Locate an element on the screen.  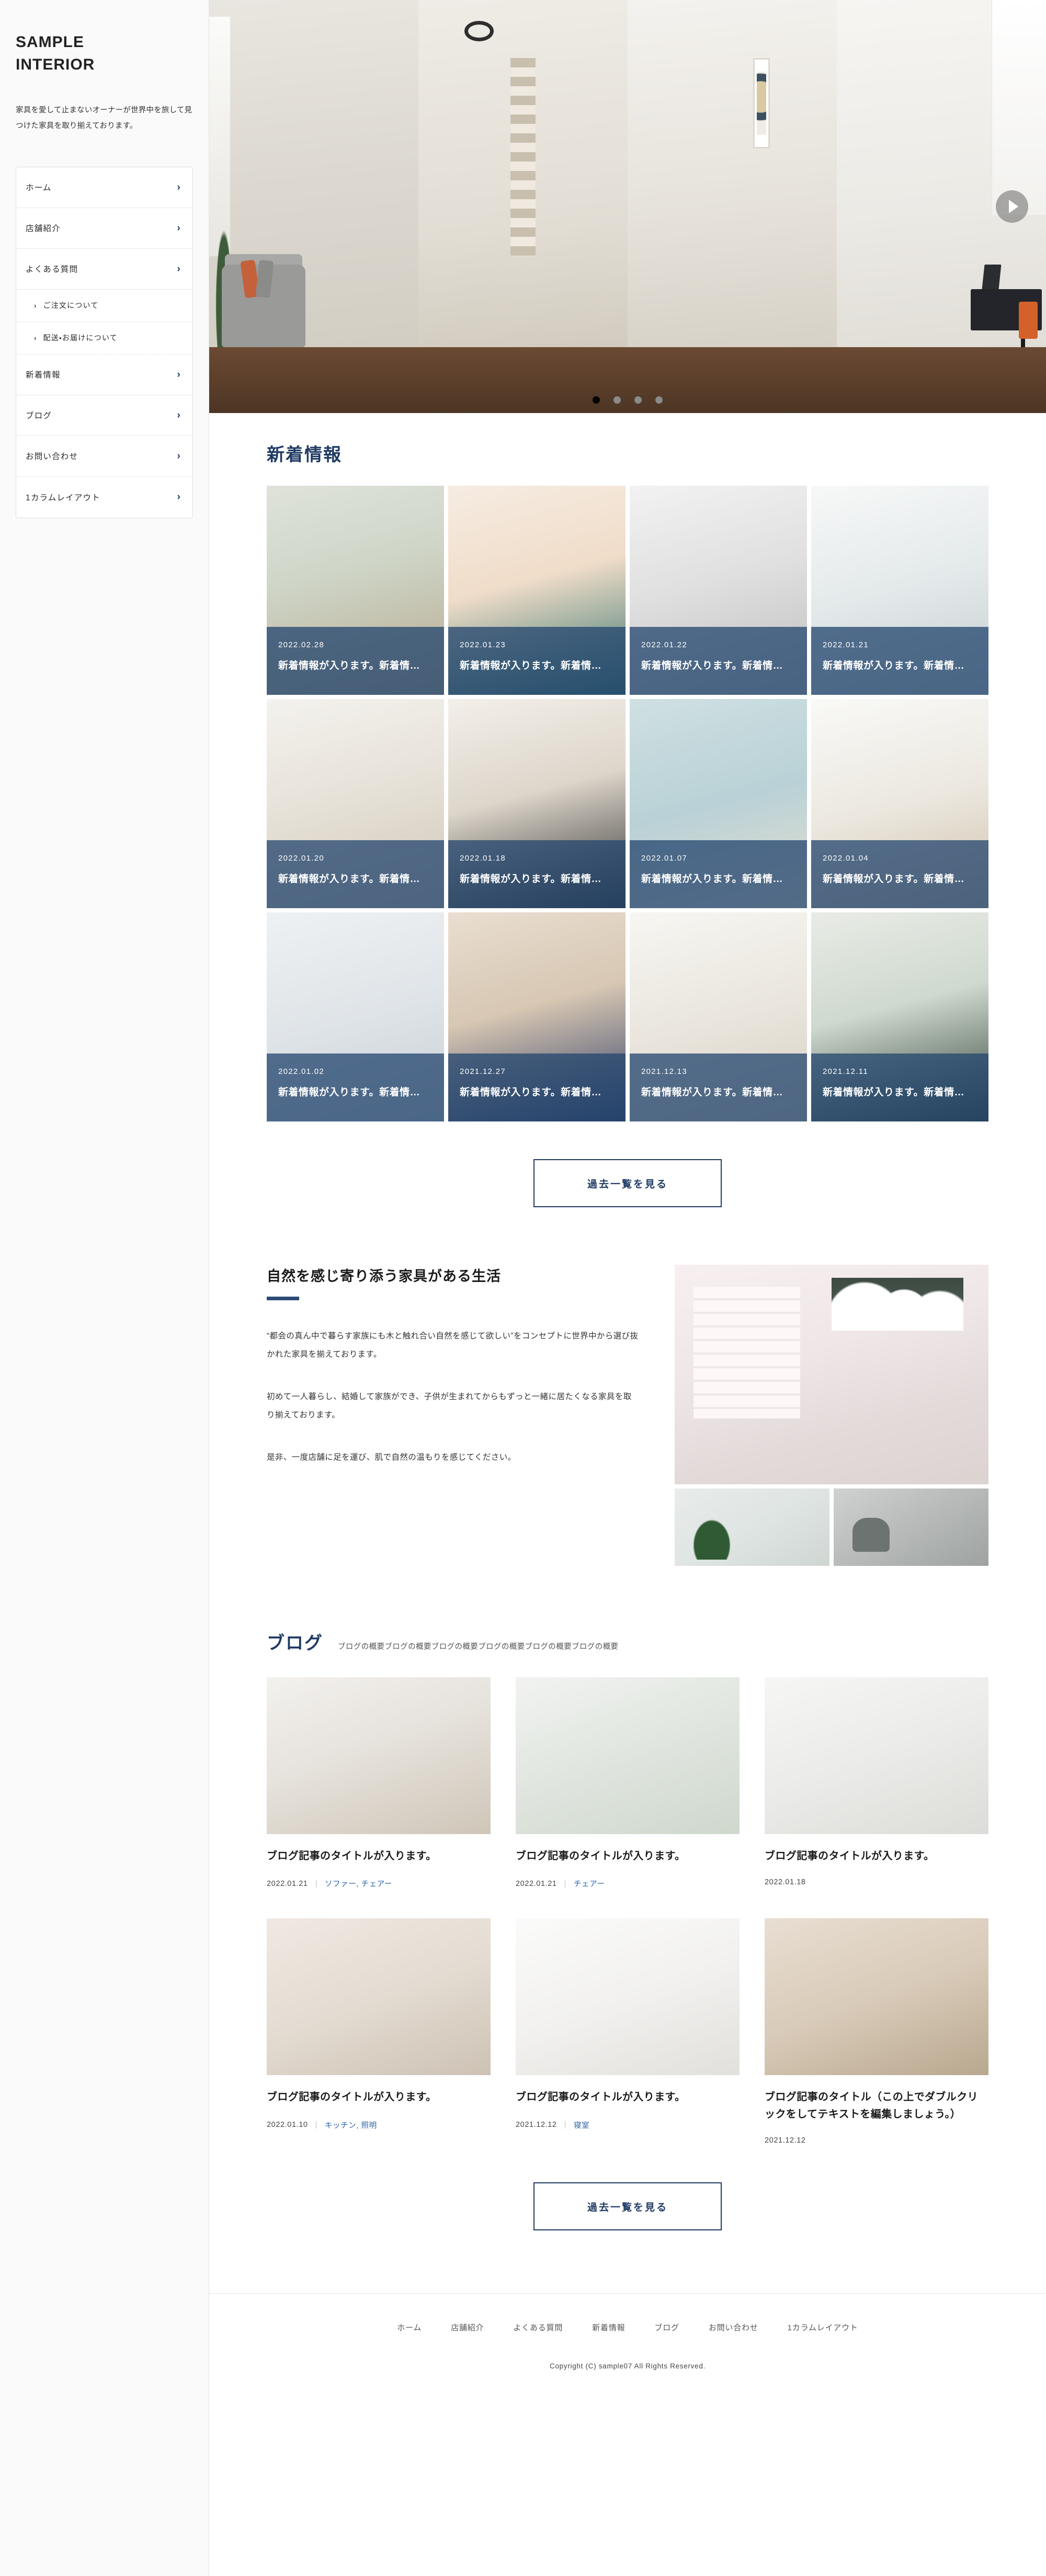
blog-more-button: 過去一覧を見る is located at coordinates (627, 2206).